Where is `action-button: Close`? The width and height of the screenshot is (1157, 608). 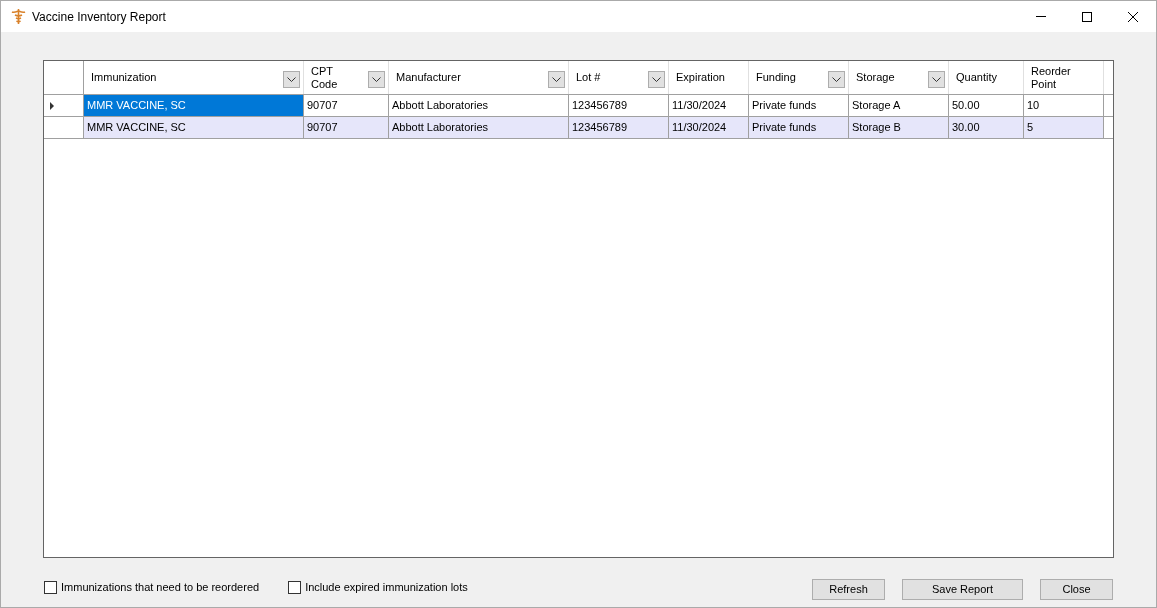
action-button: Close is located at coordinates (1076, 589).